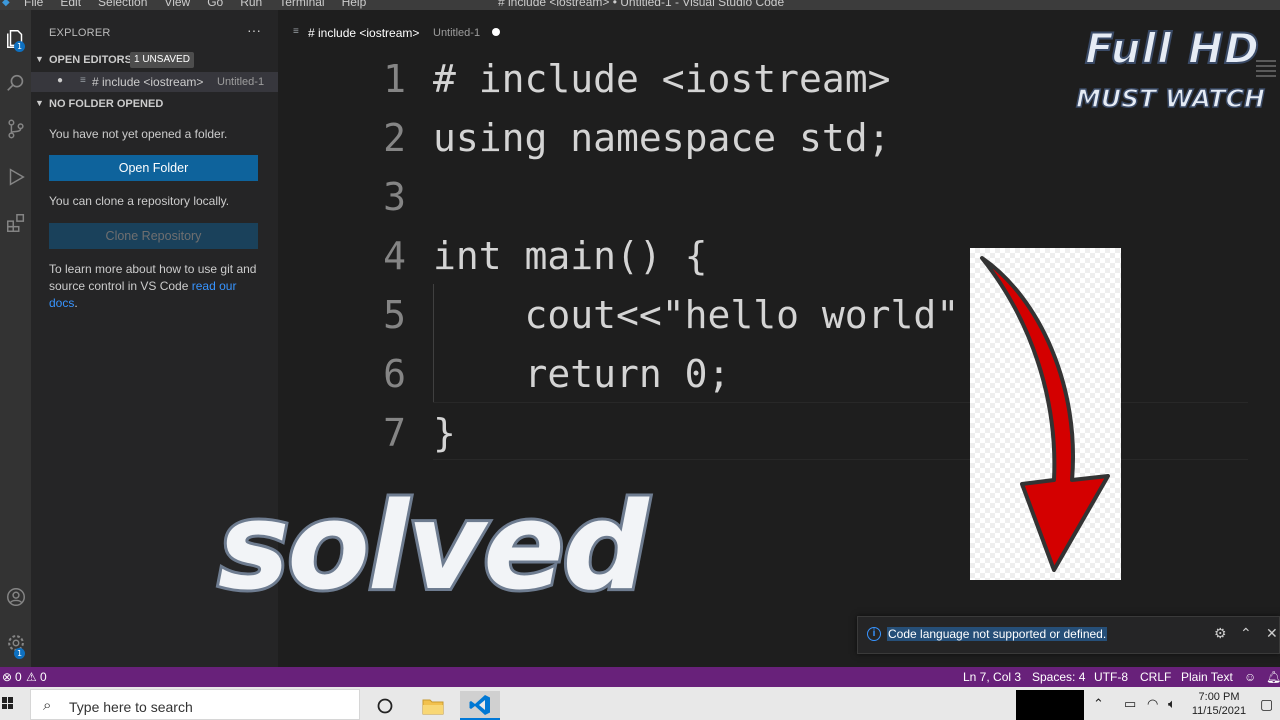 The height and width of the screenshot is (720, 1280). What do you see at coordinates (779, 440) in the screenshot?
I see `code-line: 7 }` at bounding box center [779, 440].